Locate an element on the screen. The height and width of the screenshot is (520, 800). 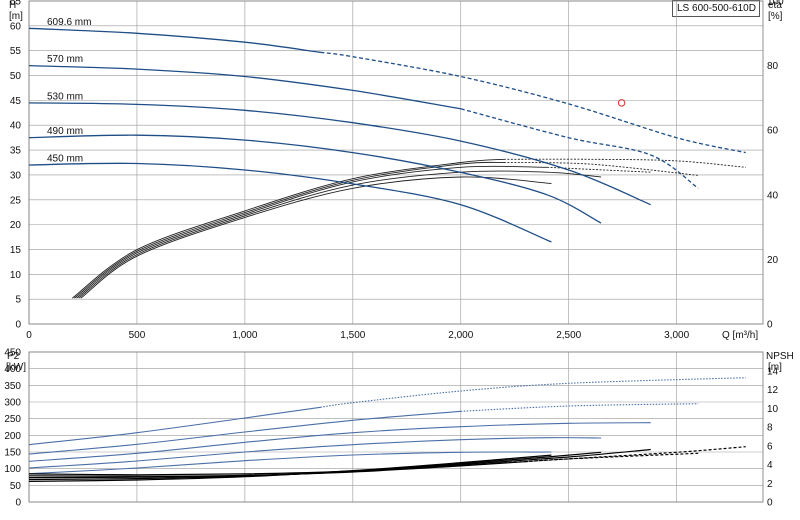
x-tick-label: 1,500 is located at coordinates (352, 335).